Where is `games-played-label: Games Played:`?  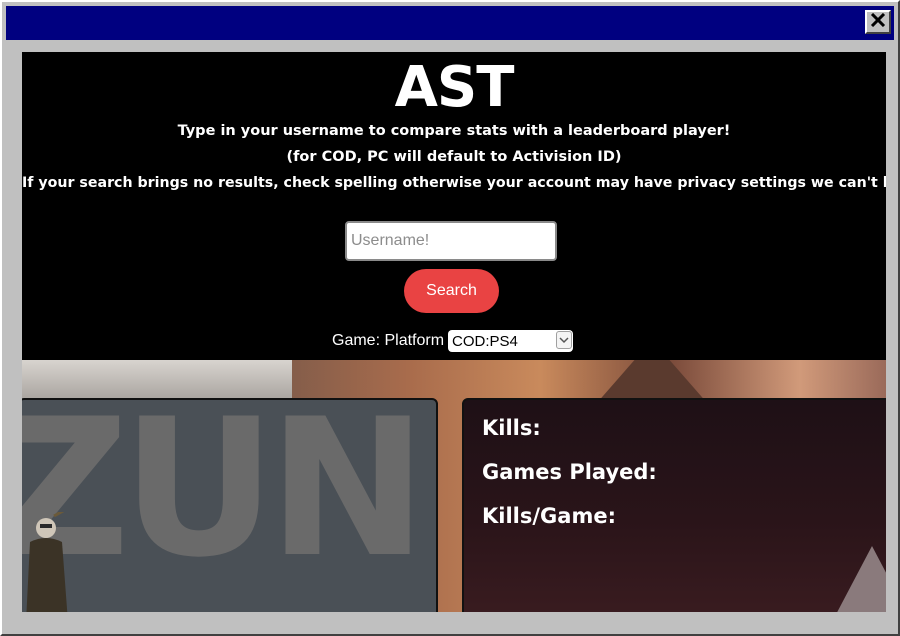 games-played-label: Games Played: is located at coordinates (569, 472).